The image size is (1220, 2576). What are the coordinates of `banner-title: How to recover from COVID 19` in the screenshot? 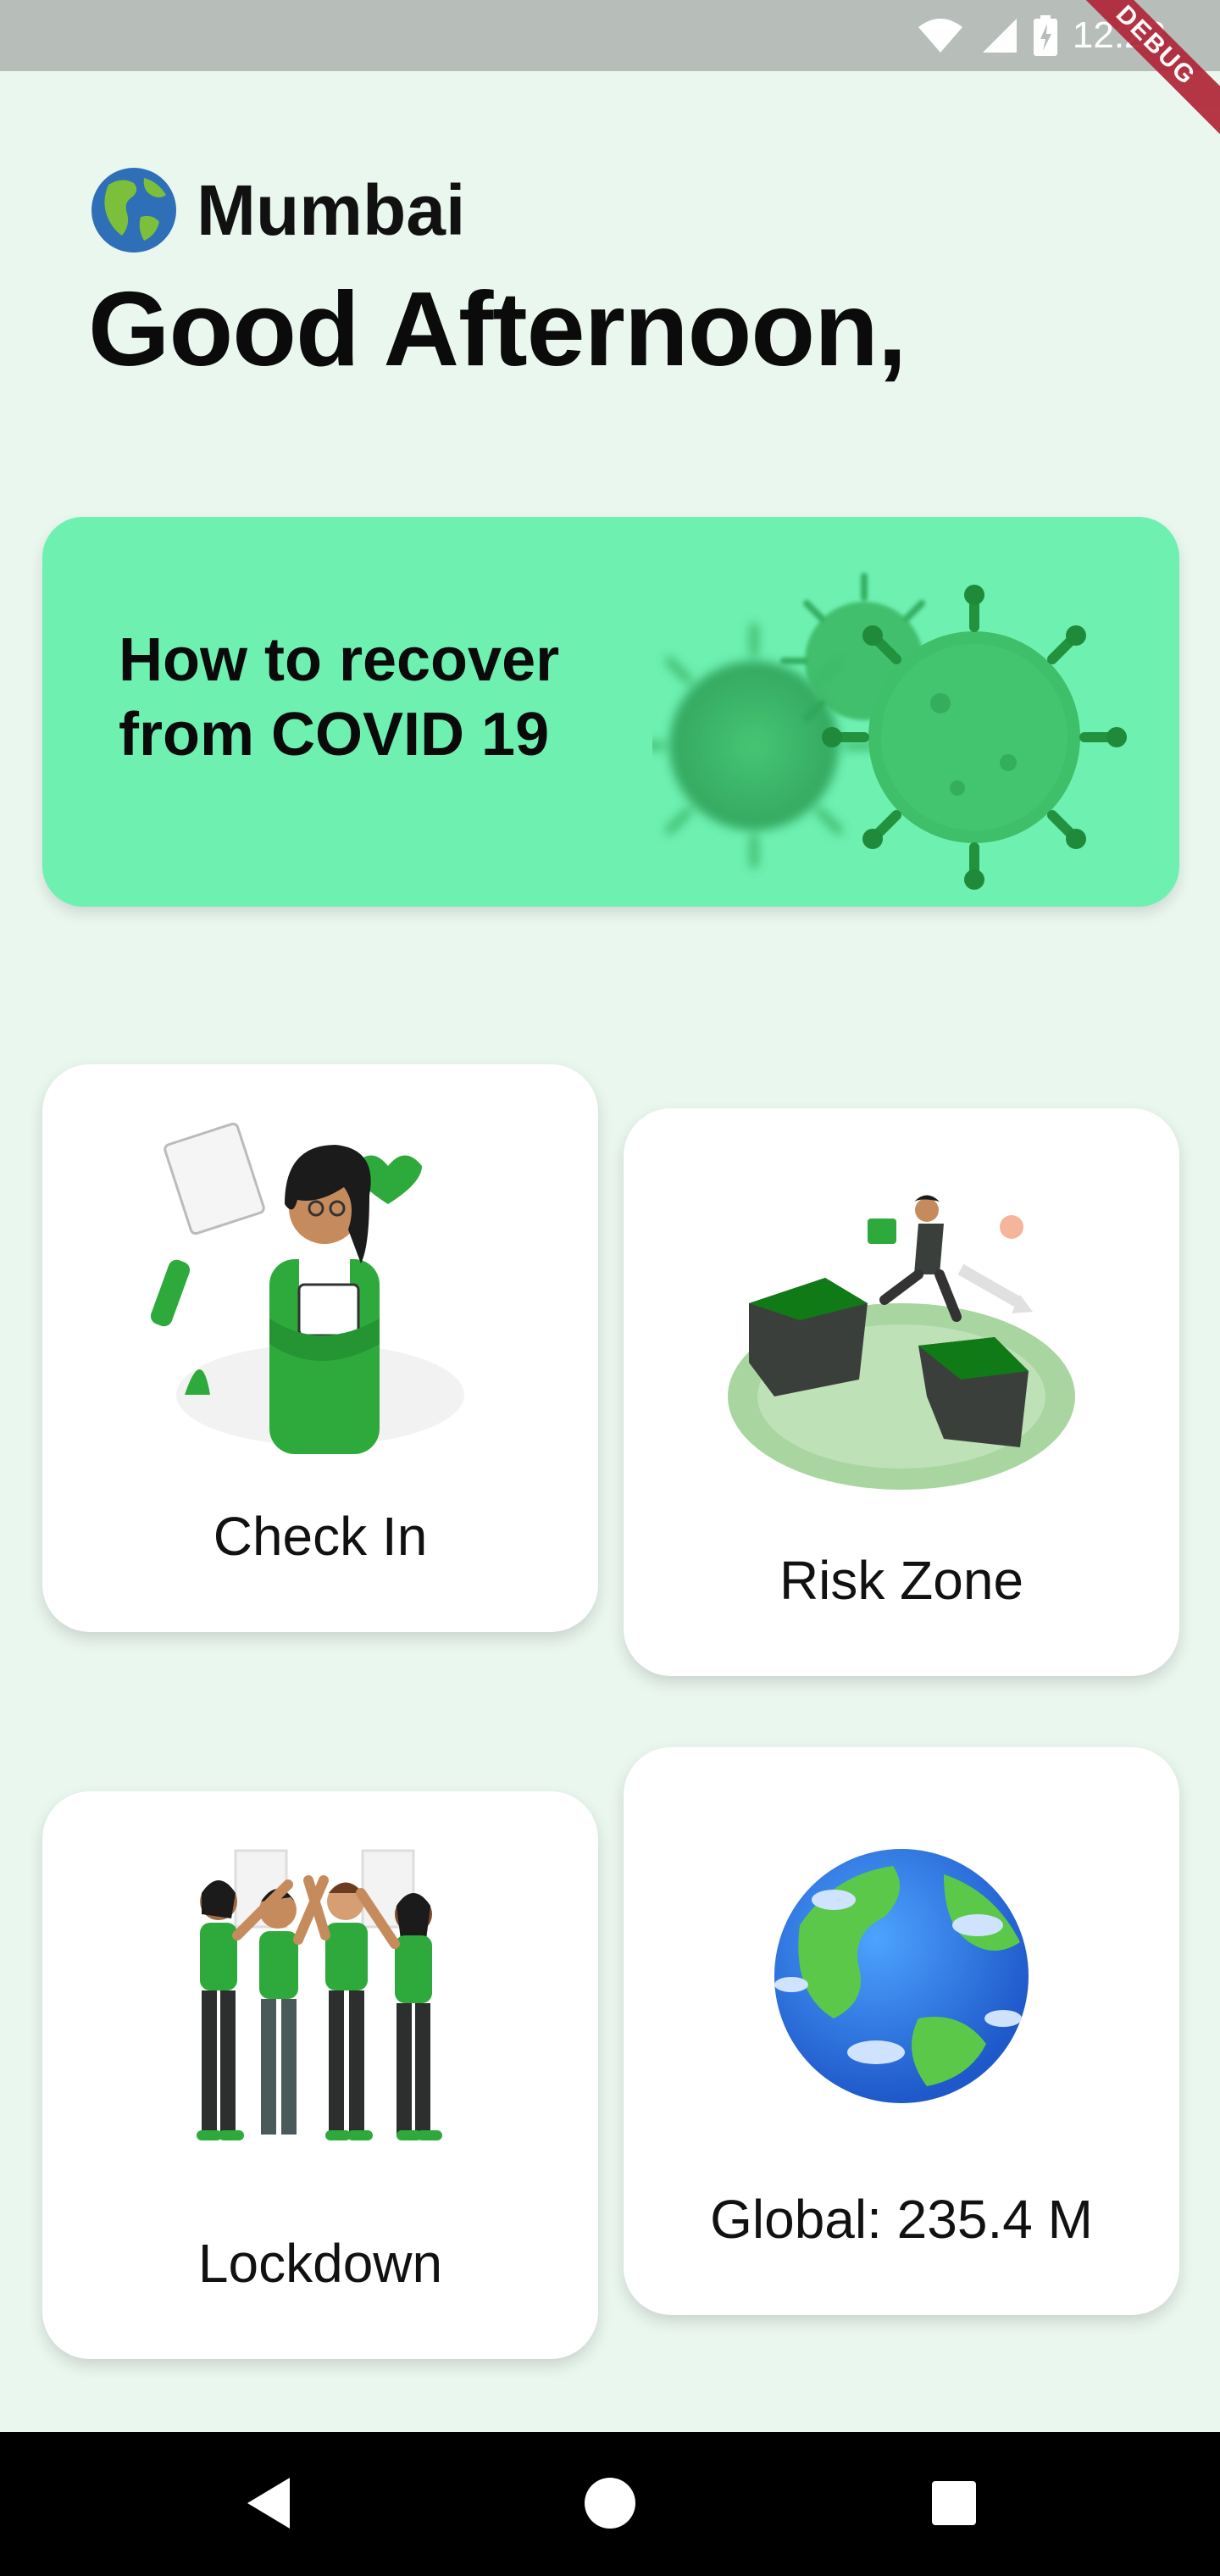 It's located at (339, 697).